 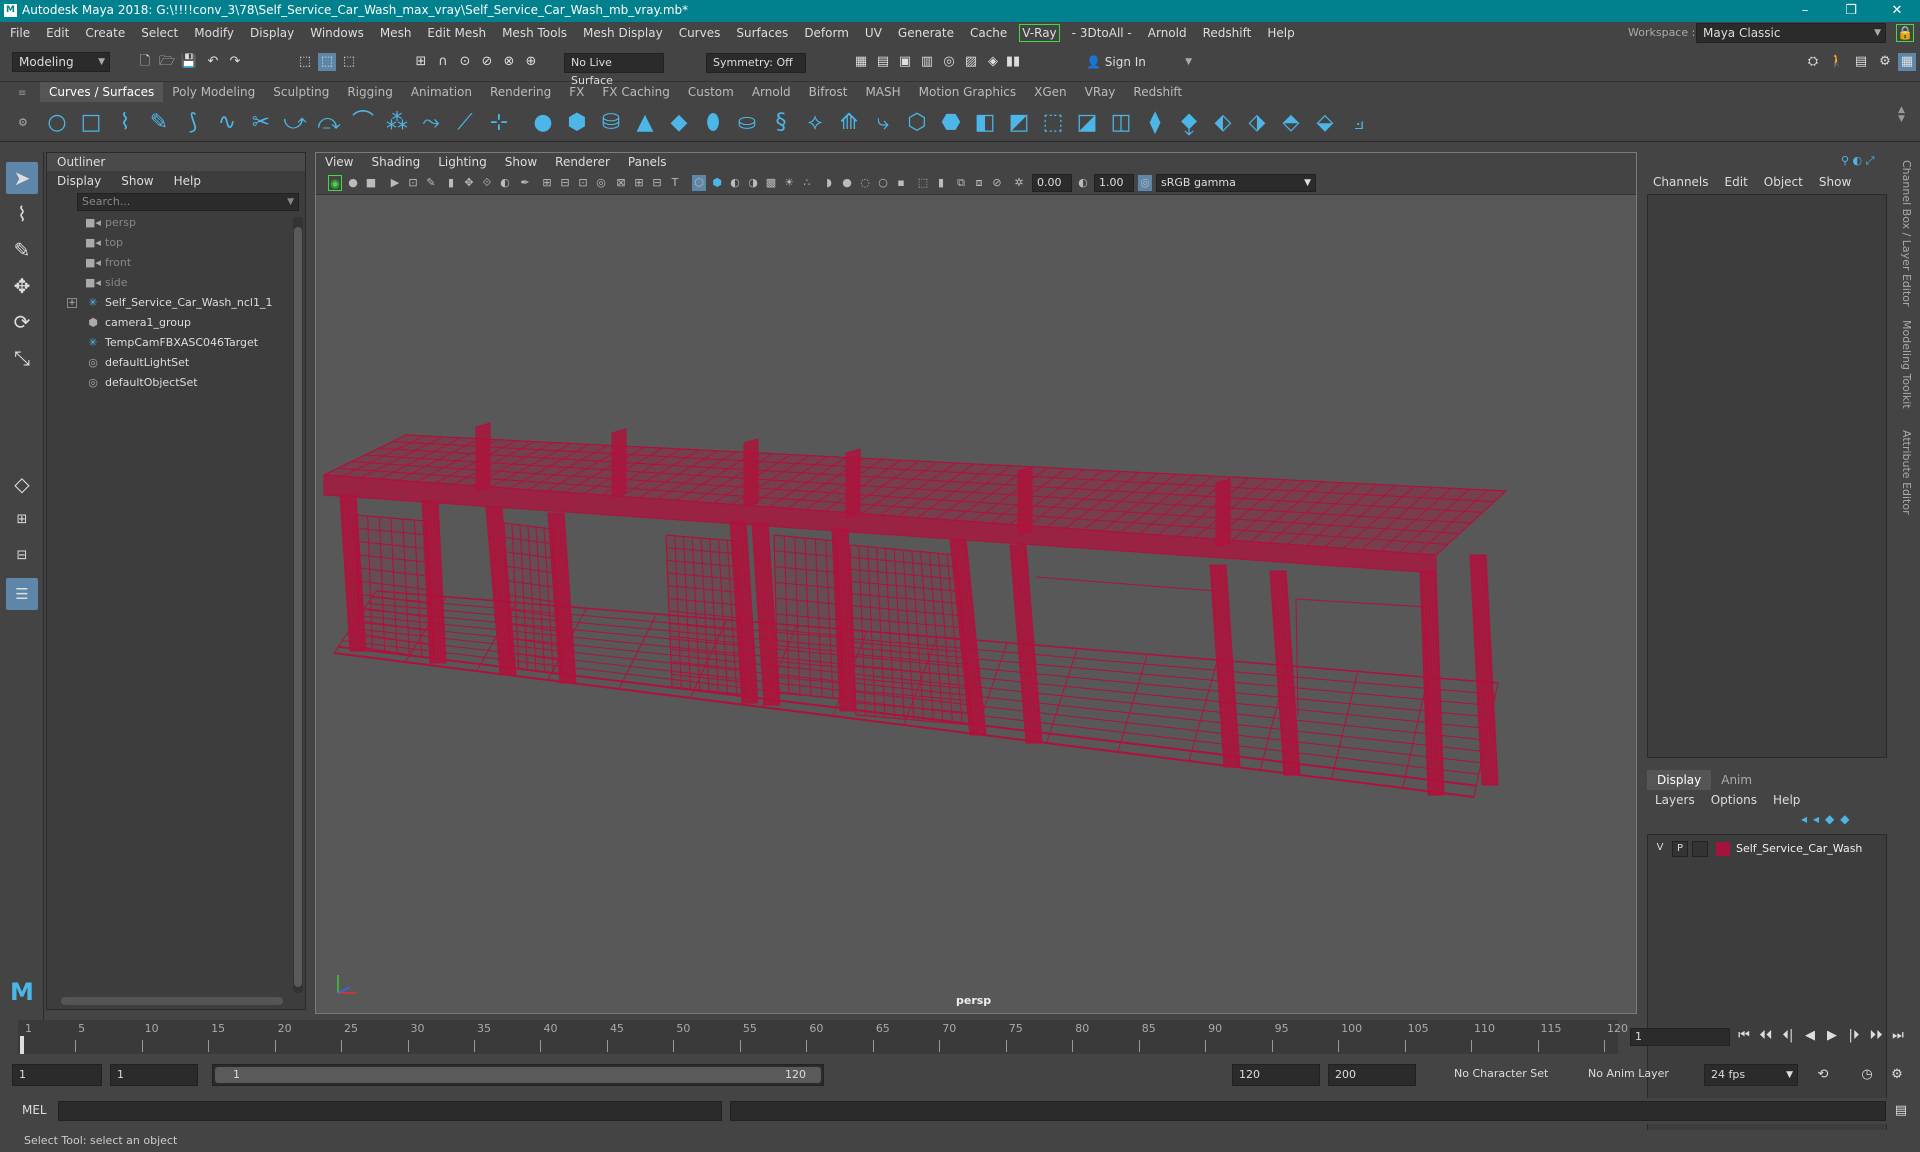 What do you see at coordinates (756, 63) in the screenshot?
I see `symmetry-dropdown: Symmetry: Off` at bounding box center [756, 63].